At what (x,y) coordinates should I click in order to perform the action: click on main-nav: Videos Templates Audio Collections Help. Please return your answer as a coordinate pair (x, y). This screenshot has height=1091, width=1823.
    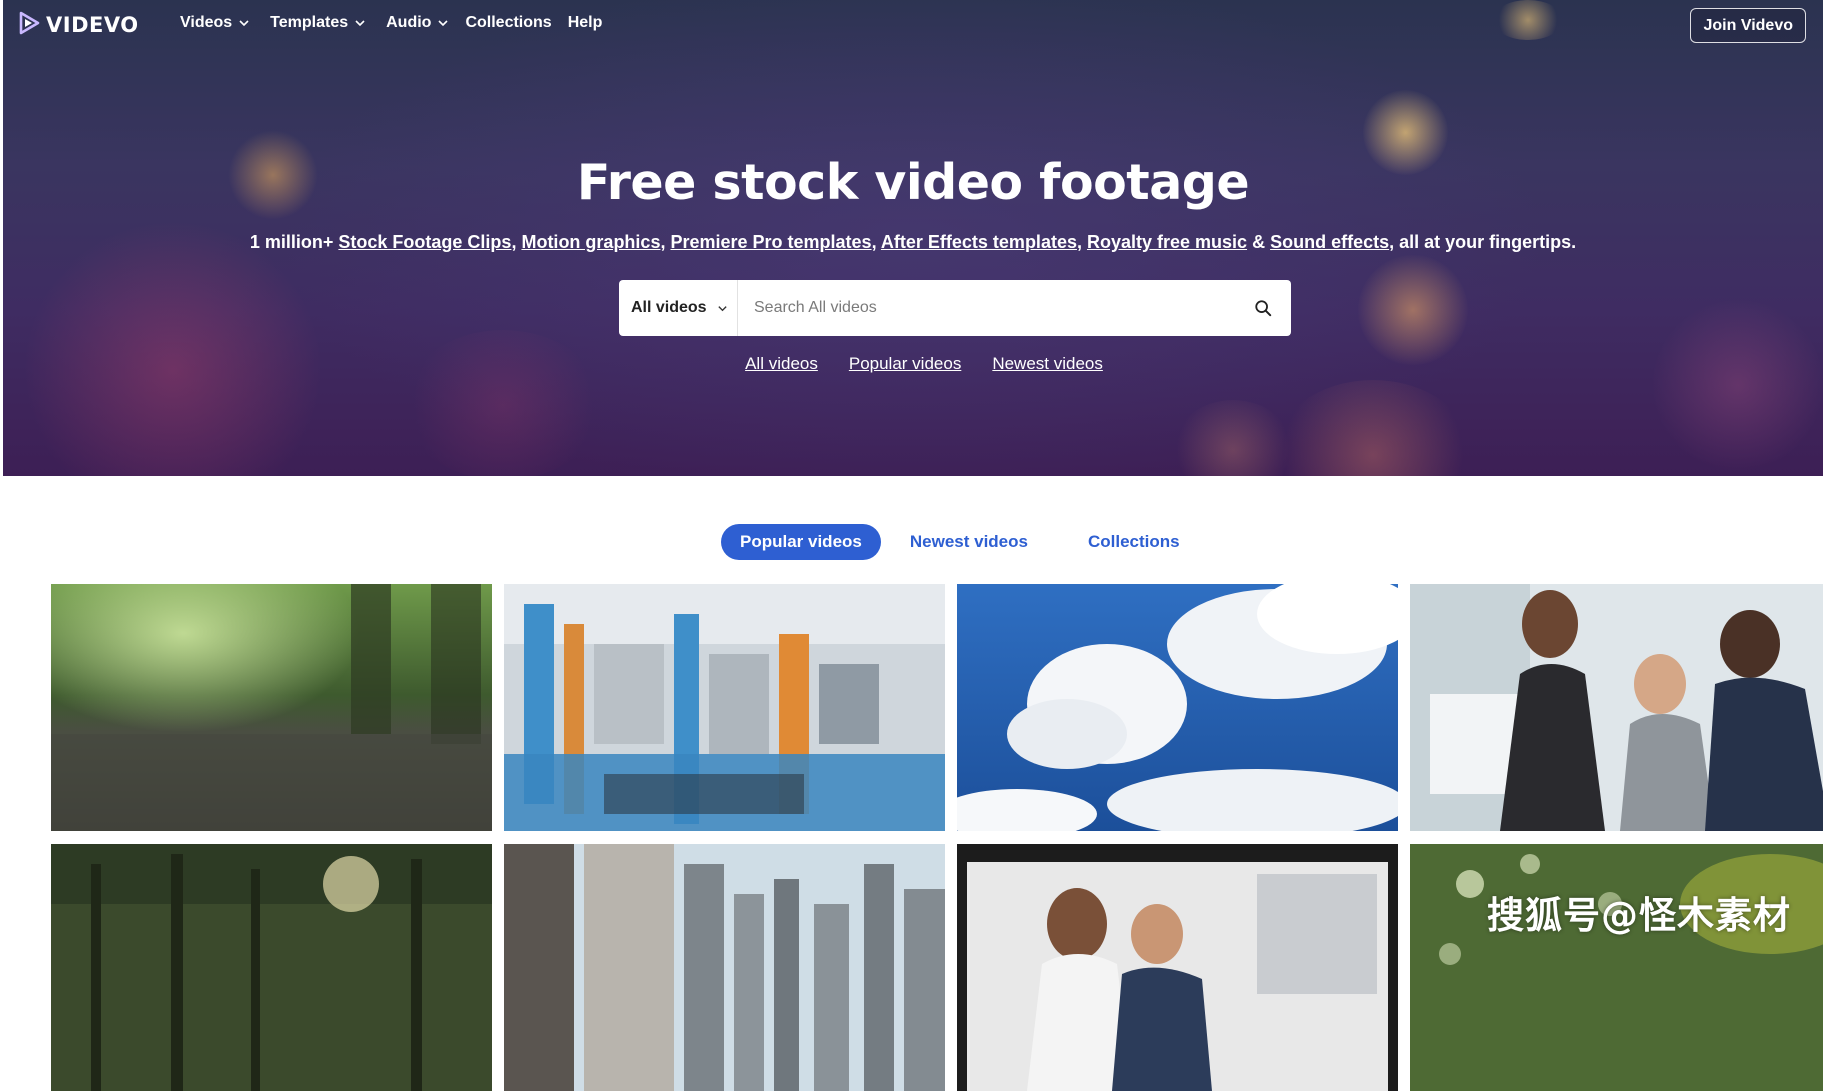
    Looking at the image, I should click on (391, 23).